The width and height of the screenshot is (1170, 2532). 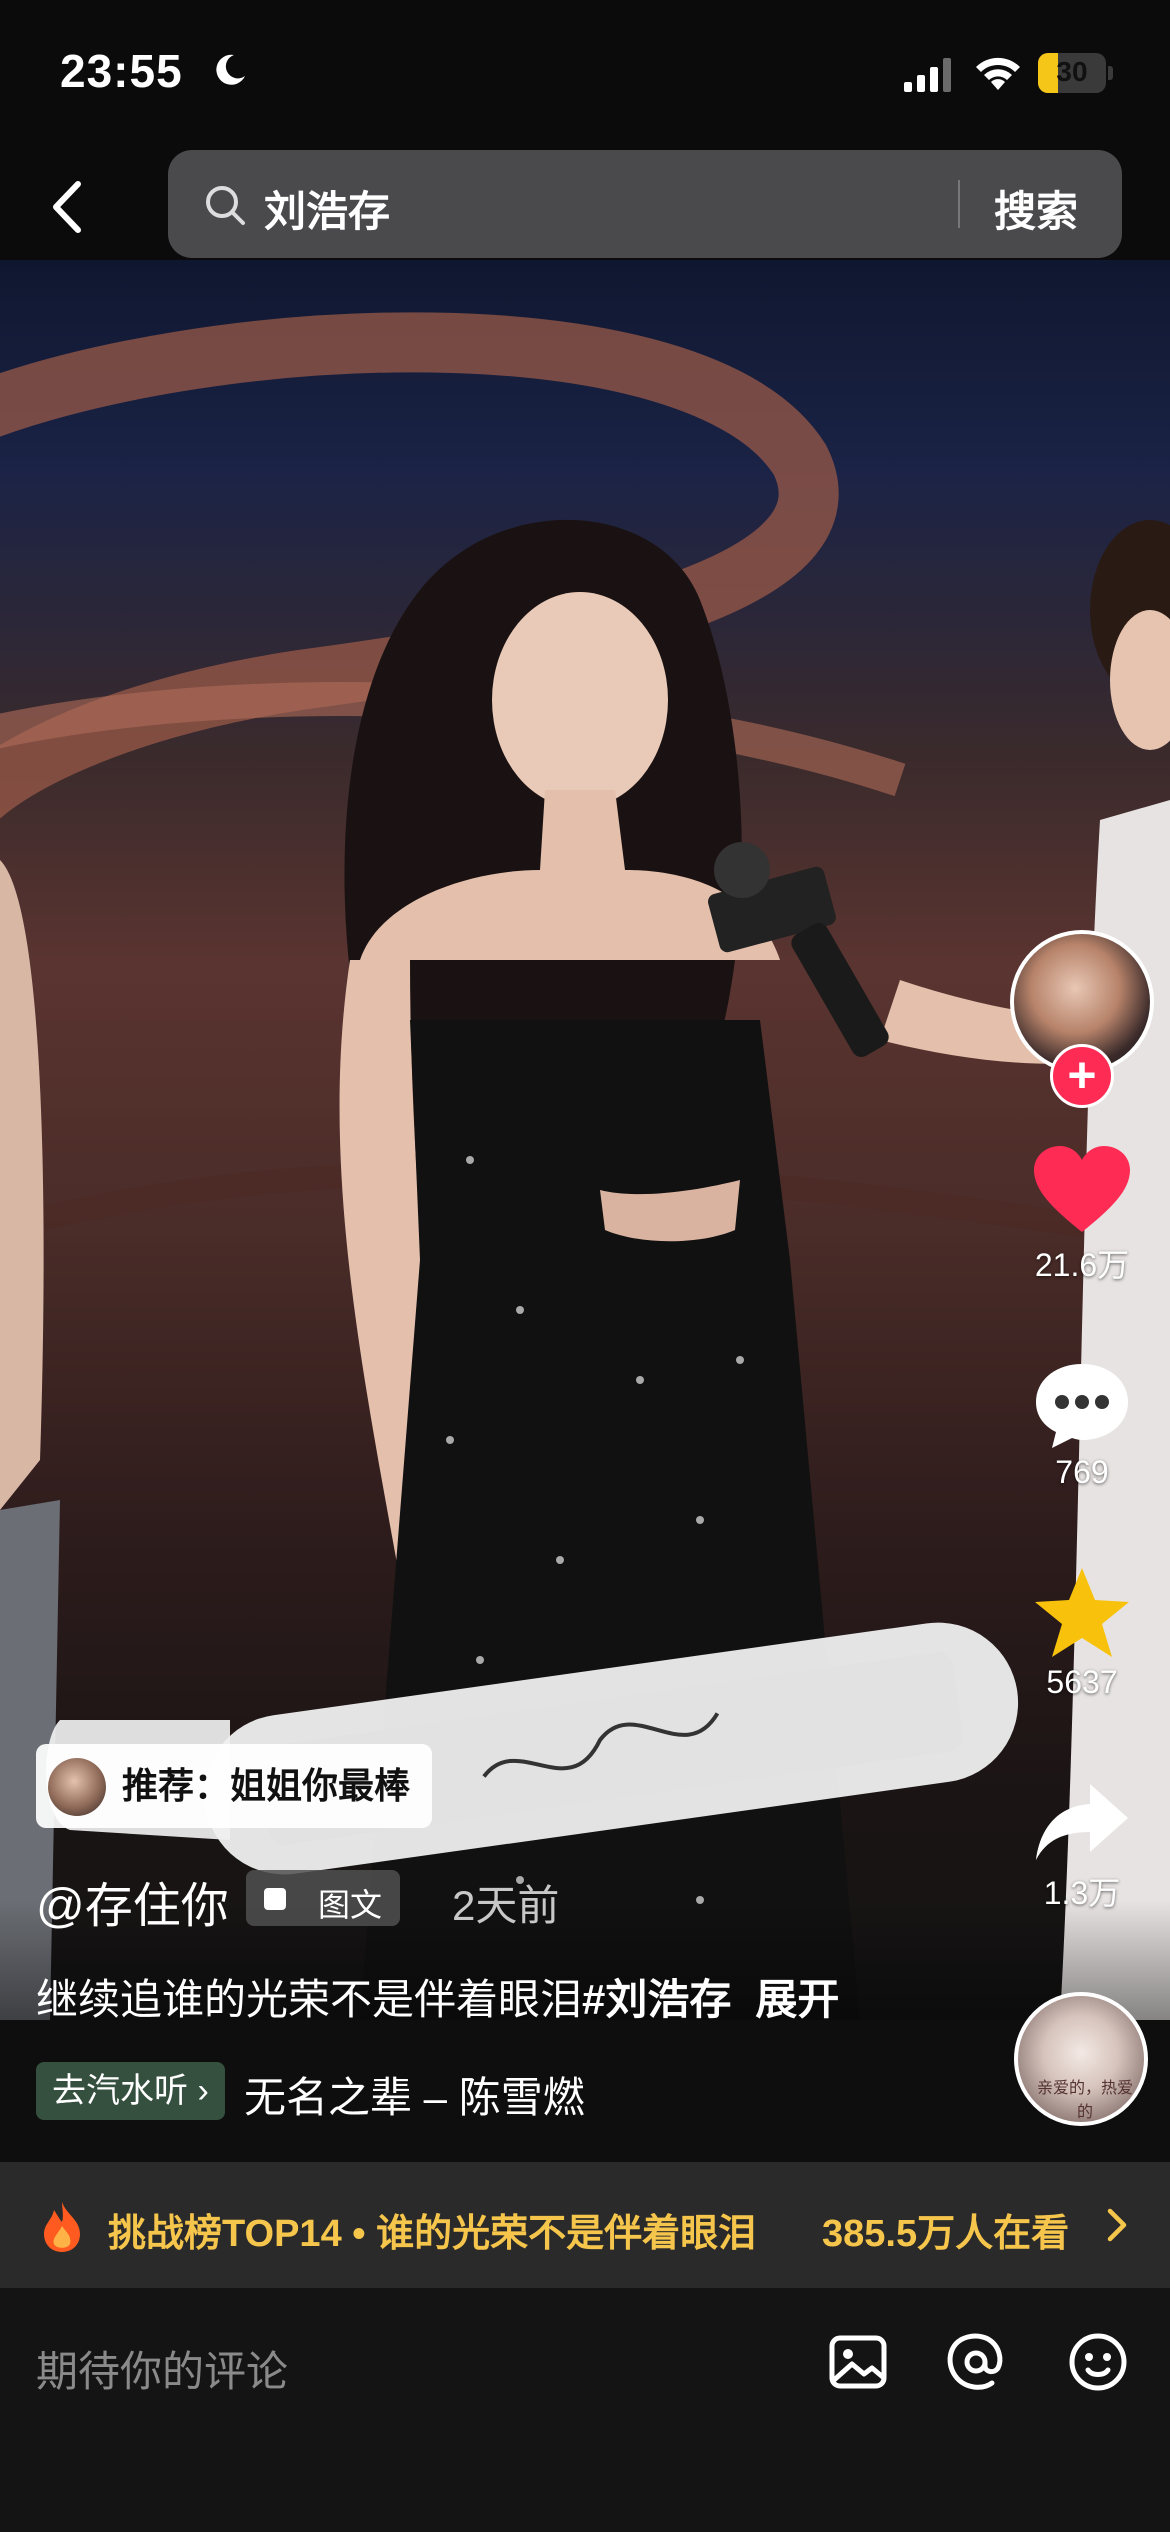 I want to click on recommendation-thumbnail, so click(x=77, y=1787).